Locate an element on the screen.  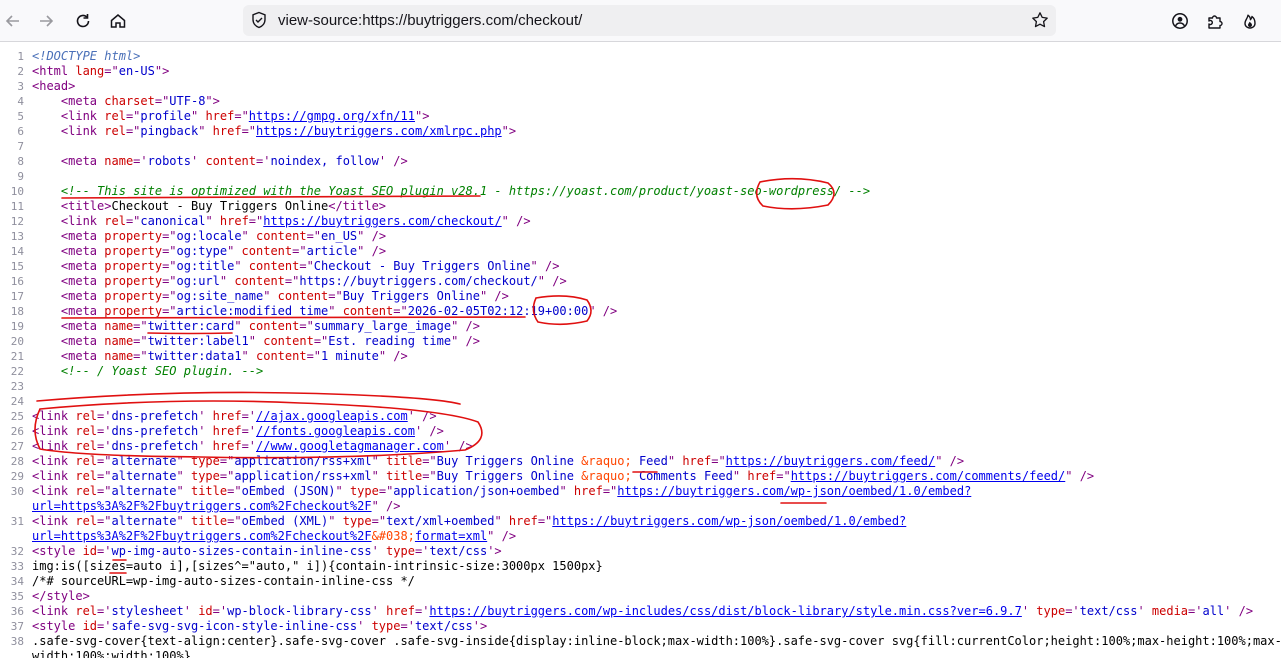
source-token: pingback is located at coordinates (169, 131).